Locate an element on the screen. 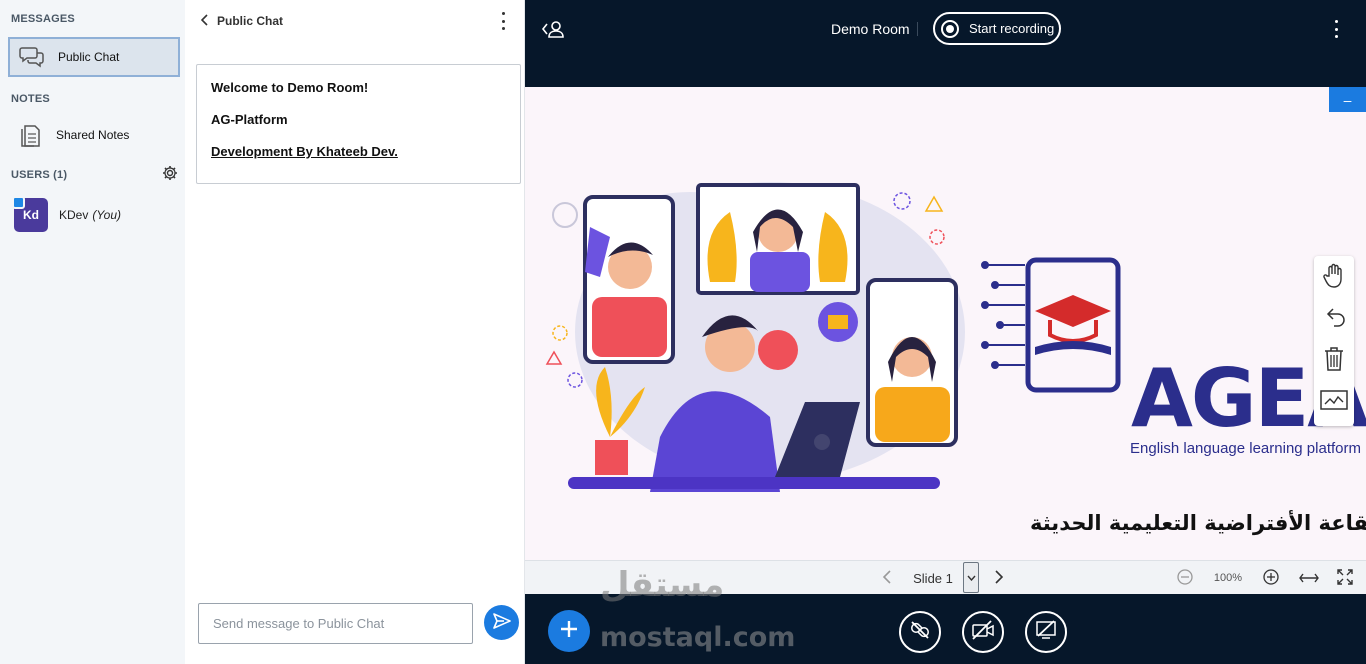 This screenshot has height=664, width=1366. whiteboard-button is located at coordinates (1334, 403).